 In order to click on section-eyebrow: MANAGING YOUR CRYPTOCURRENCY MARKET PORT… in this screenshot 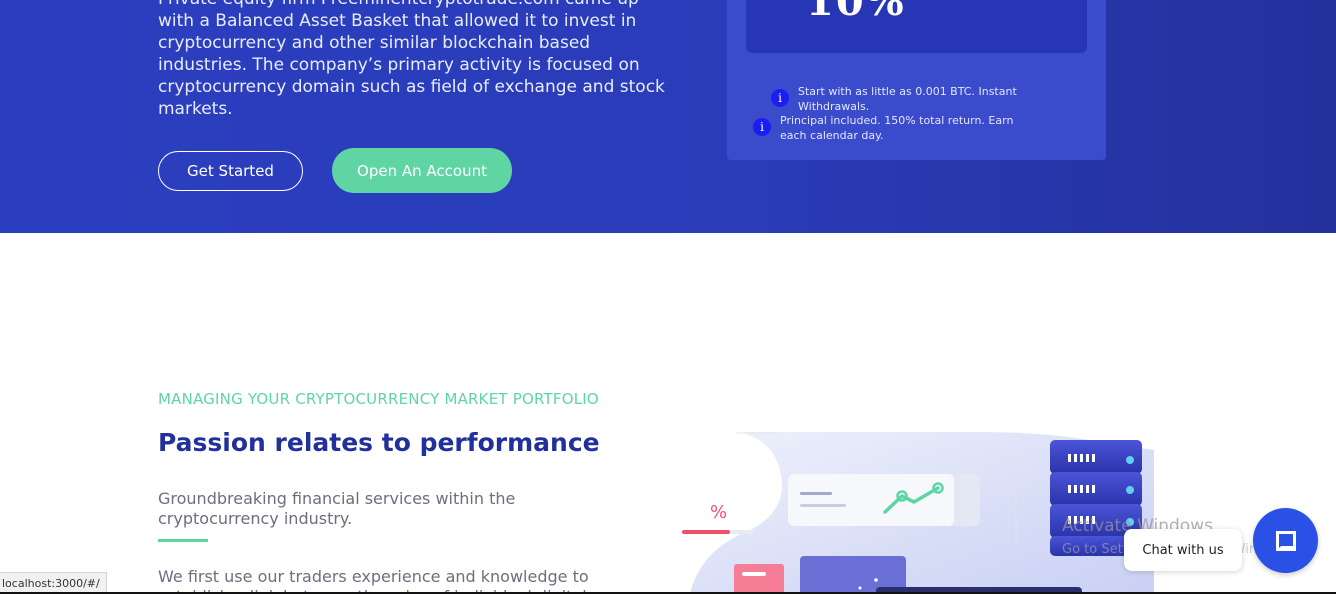, I will do `click(378, 399)`.